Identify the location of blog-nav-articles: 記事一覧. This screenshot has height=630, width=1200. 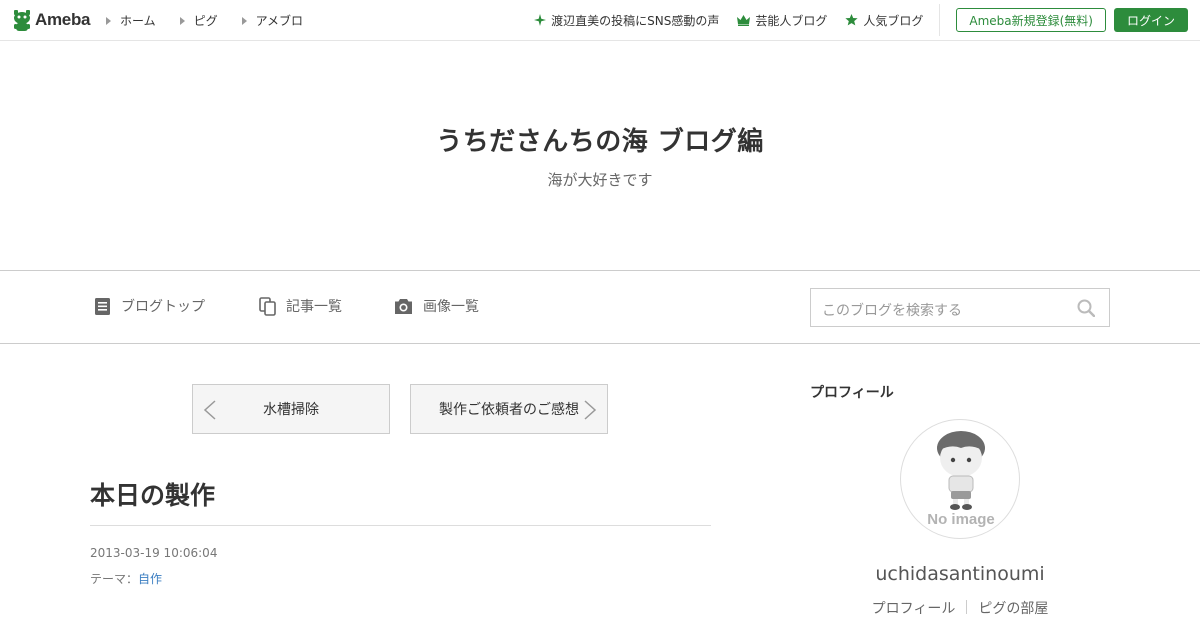
(300, 306).